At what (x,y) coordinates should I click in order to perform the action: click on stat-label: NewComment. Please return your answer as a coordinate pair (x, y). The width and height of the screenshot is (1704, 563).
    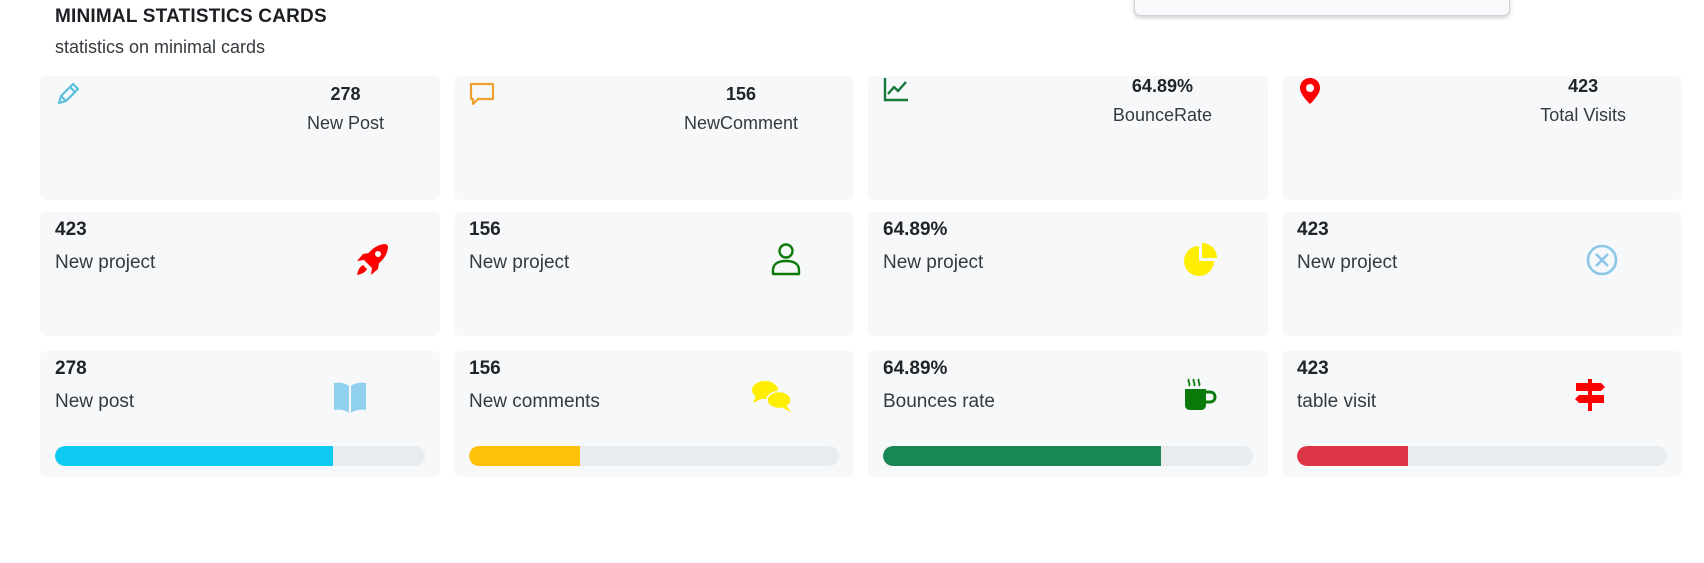
    Looking at the image, I should click on (740, 123).